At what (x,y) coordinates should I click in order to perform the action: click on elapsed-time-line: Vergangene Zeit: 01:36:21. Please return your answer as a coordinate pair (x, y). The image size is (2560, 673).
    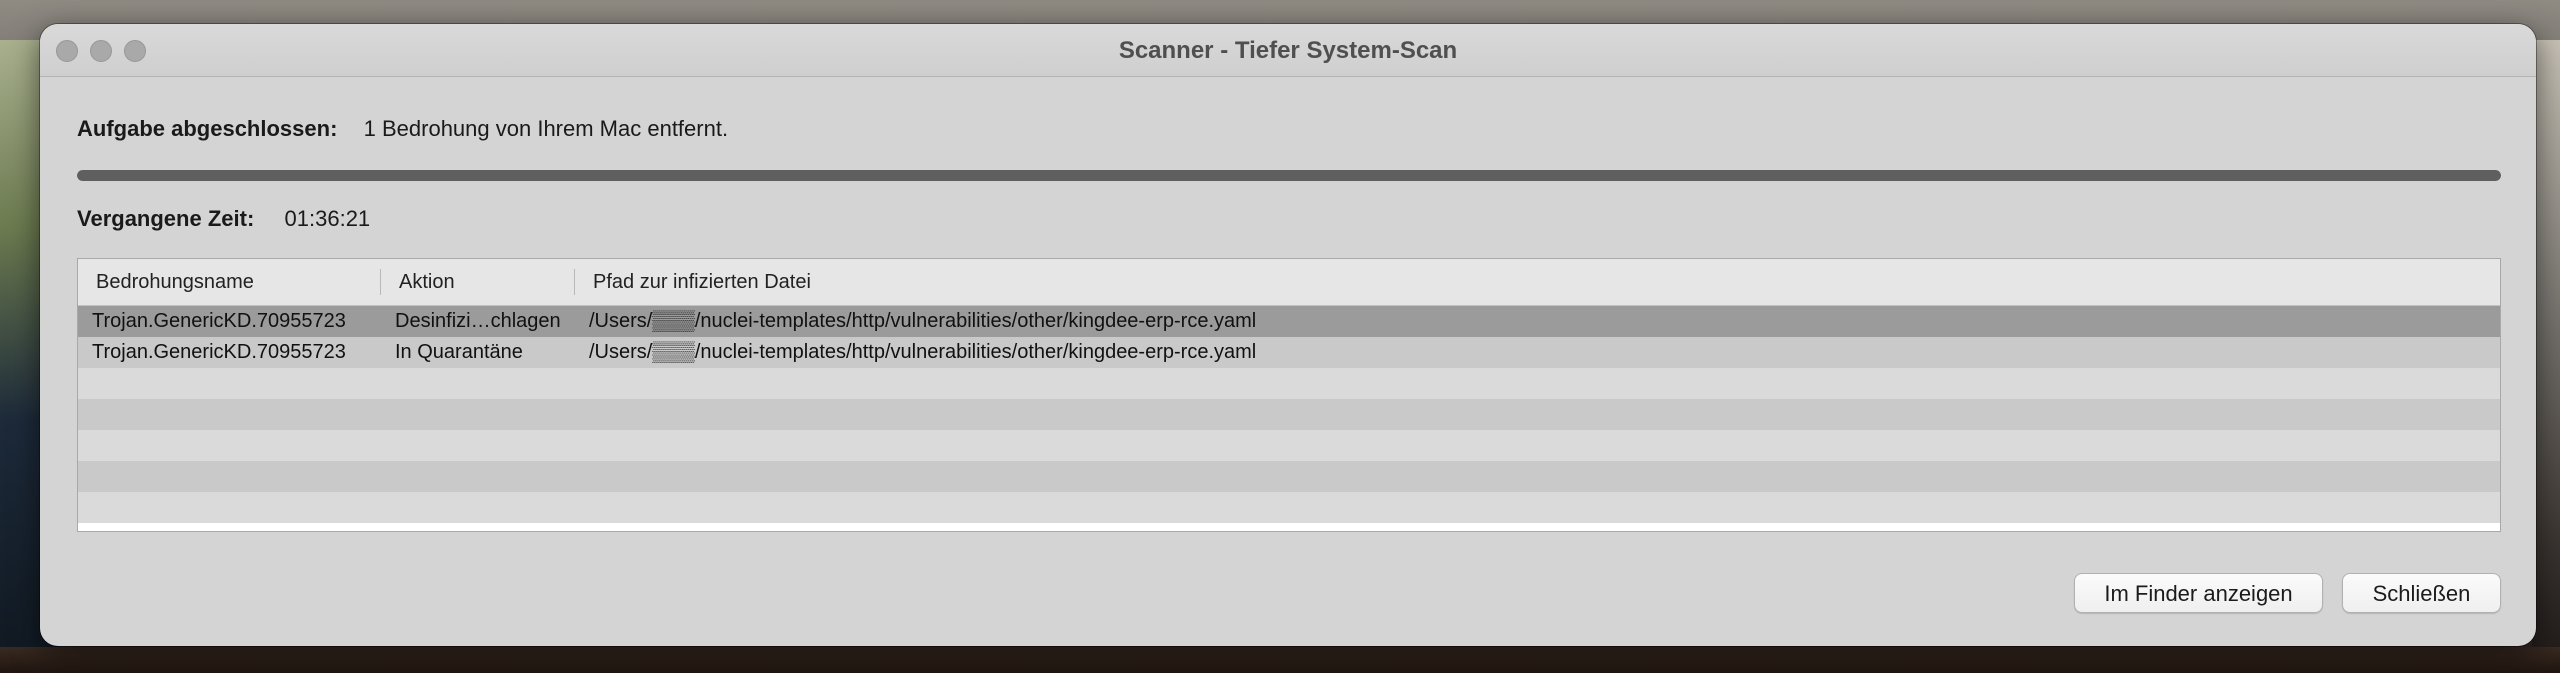
    Looking at the image, I should click on (223, 219).